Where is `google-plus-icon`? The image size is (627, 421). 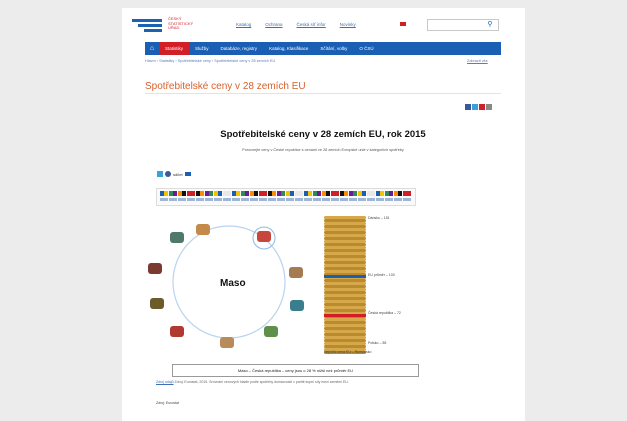 google-plus-icon is located at coordinates (482, 107).